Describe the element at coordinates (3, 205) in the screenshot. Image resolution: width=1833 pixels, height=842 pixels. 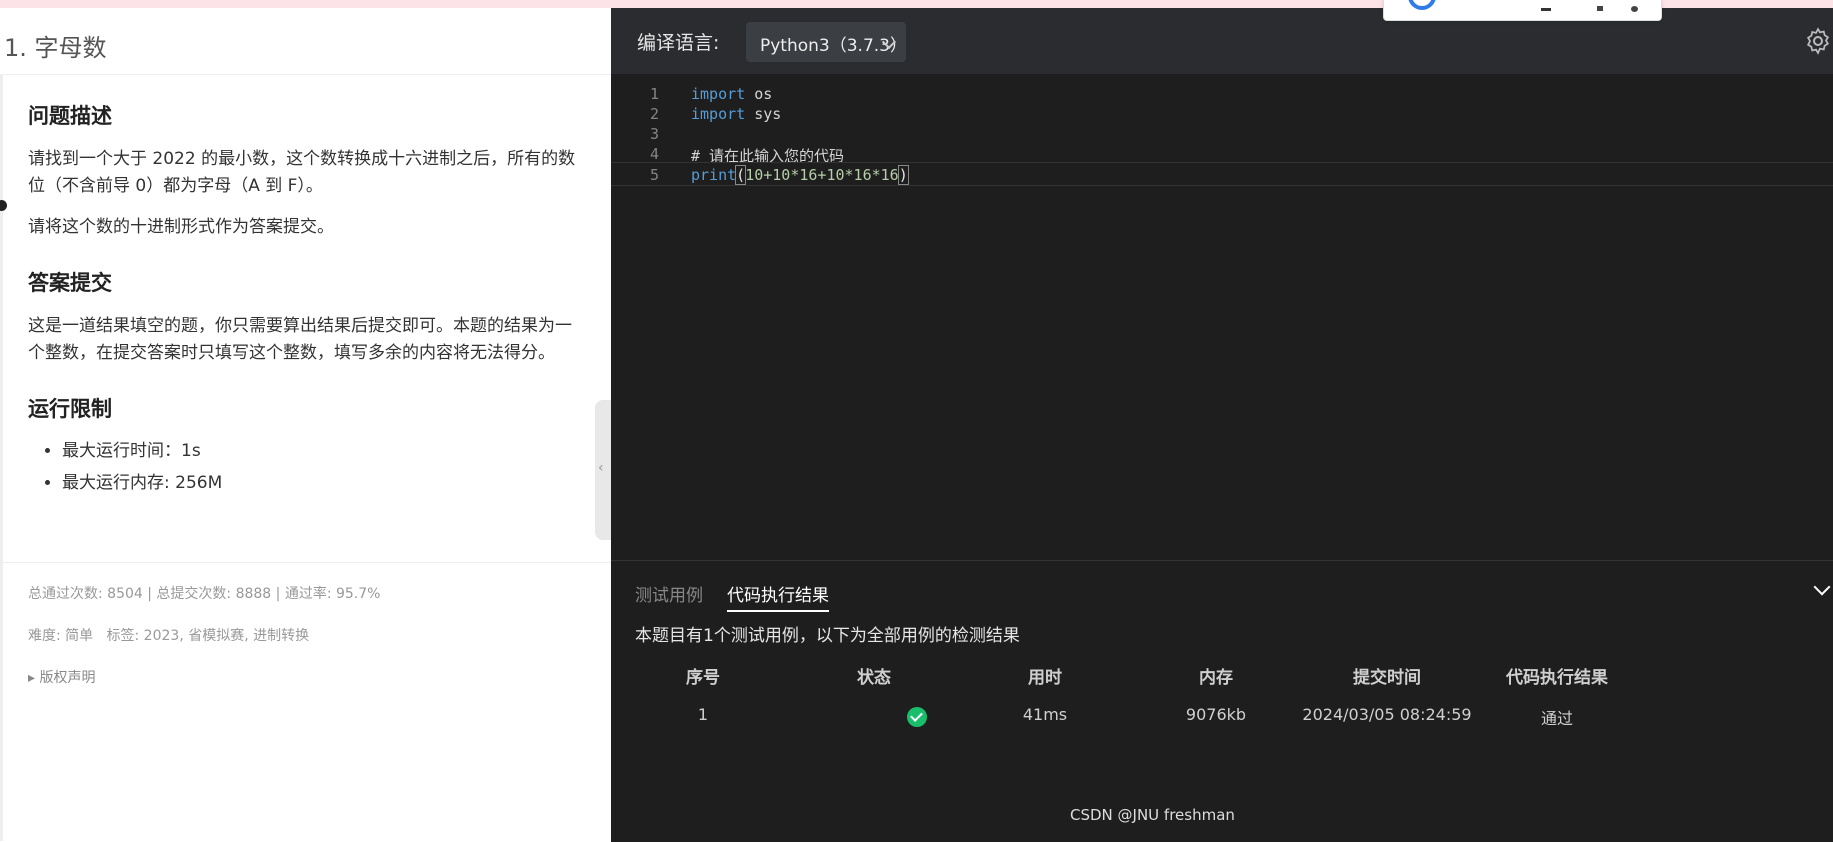
I see `edge-dot-icon` at that location.